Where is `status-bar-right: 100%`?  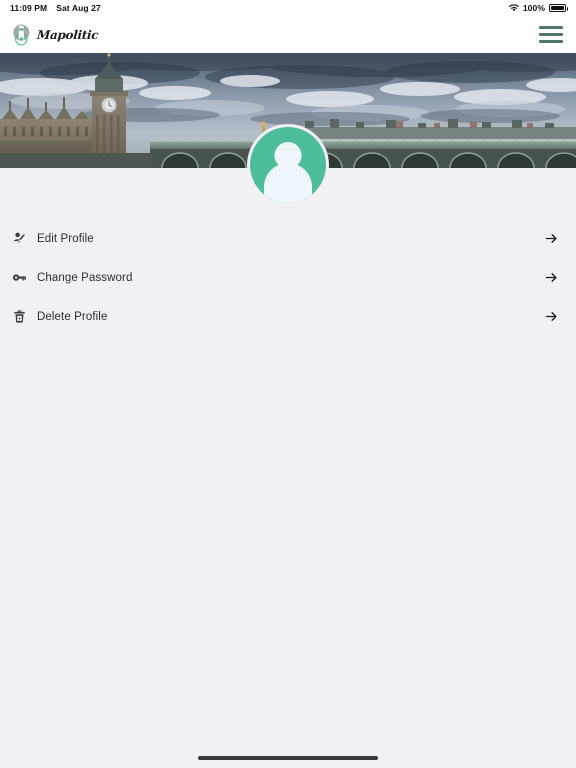 status-bar-right: 100% is located at coordinates (538, 8).